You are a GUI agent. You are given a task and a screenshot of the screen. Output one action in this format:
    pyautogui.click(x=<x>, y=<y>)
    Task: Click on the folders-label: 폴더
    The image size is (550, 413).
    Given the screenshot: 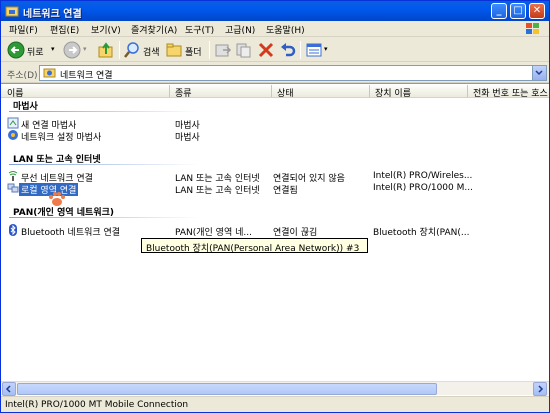 What is the action you would take?
    pyautogui.click(x=193, y=53)
    